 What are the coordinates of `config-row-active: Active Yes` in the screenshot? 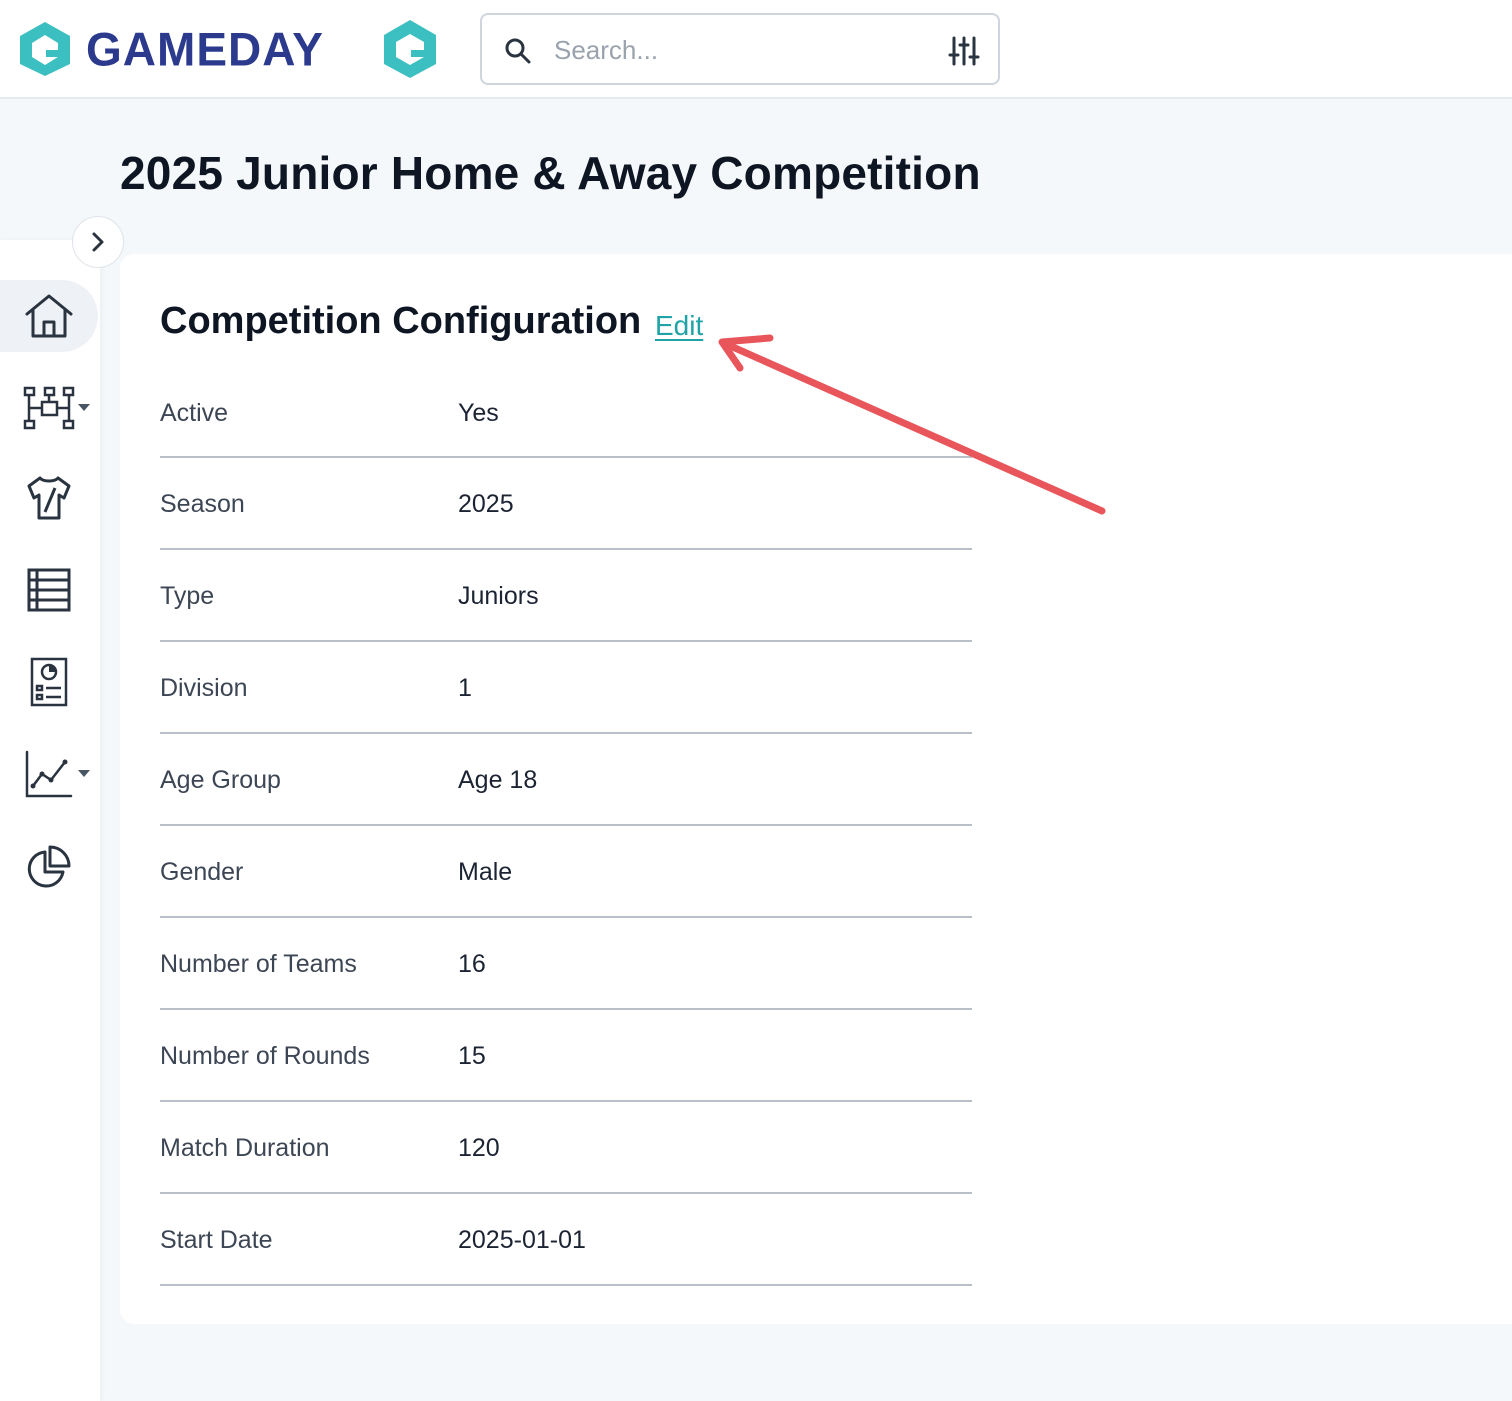 It's located at (566, 412).